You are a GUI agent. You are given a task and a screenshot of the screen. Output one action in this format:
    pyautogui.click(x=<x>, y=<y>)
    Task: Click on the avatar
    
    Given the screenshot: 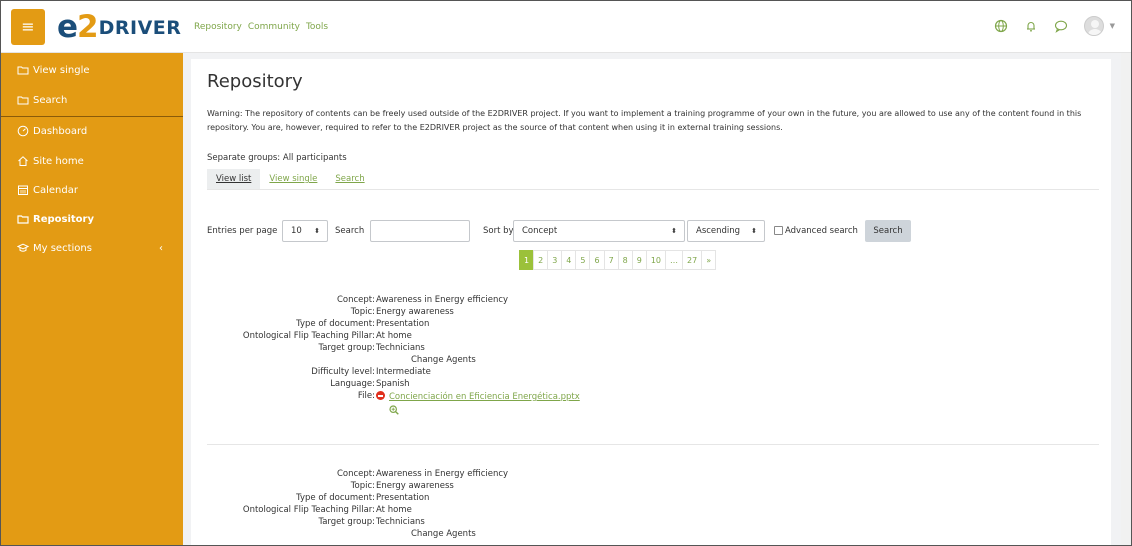 What is the action you would take?
    pyautogui.click(x=1093, y=26)
    